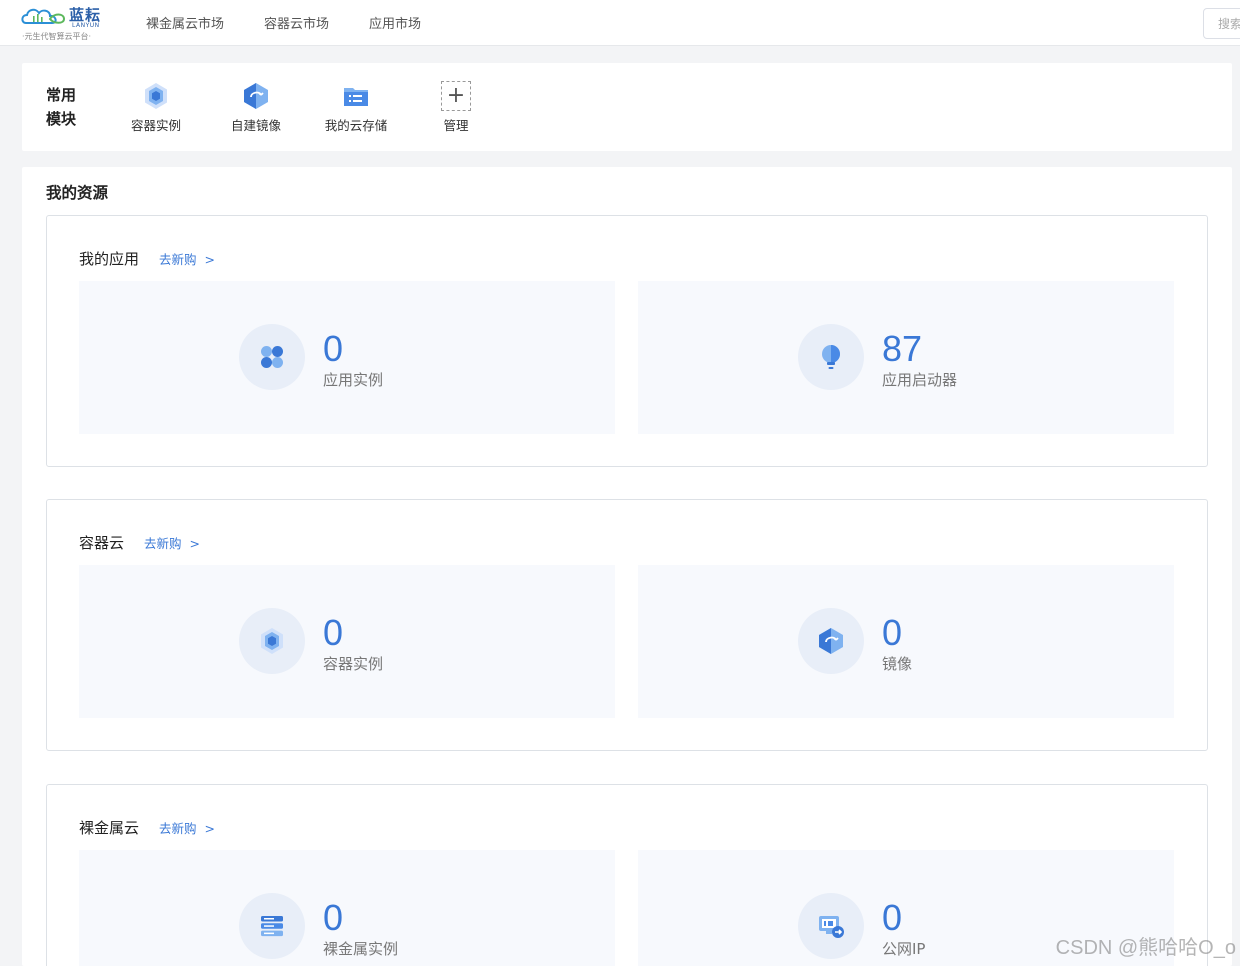 The image size is (1240, 966). I want to click on stat-panel-app-launcher: 87 应用启动器, so click(906, 357).